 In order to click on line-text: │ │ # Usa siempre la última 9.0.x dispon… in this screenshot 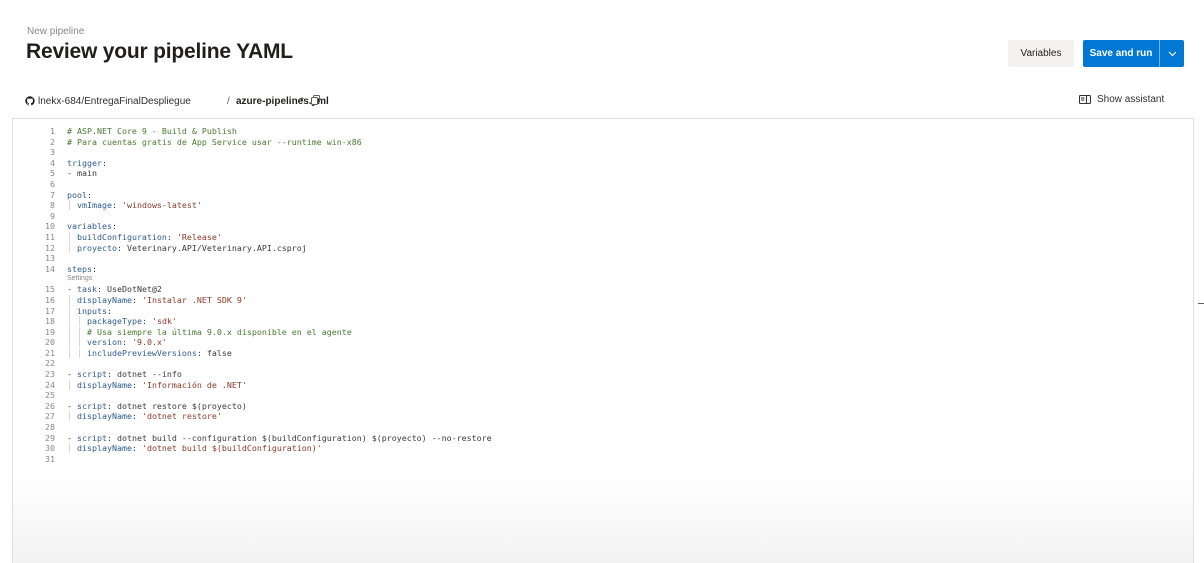, I will do `click(209, 332)`.